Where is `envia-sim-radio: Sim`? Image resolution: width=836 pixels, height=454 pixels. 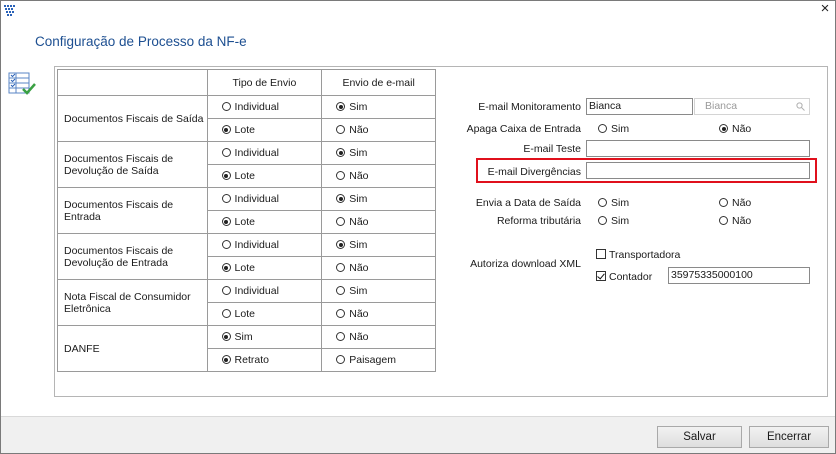
envia-sim-radio: Sim is located at coordinates (613, 203).